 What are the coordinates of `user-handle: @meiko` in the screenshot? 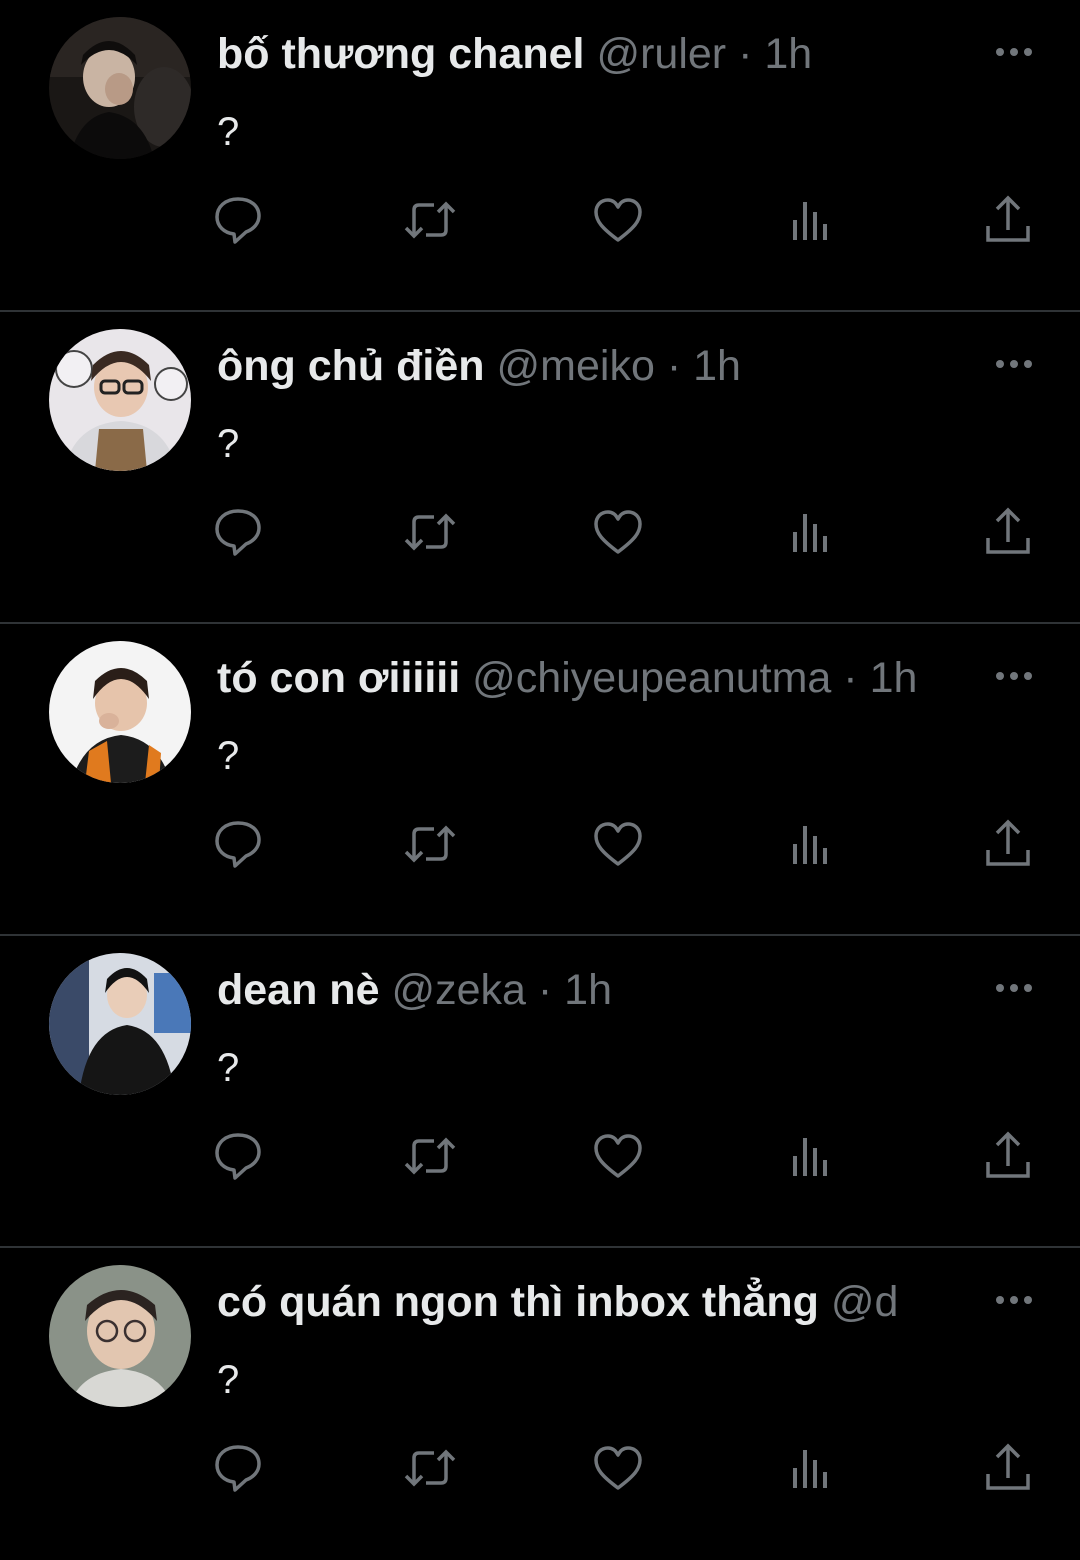 It's located at (576, 366).